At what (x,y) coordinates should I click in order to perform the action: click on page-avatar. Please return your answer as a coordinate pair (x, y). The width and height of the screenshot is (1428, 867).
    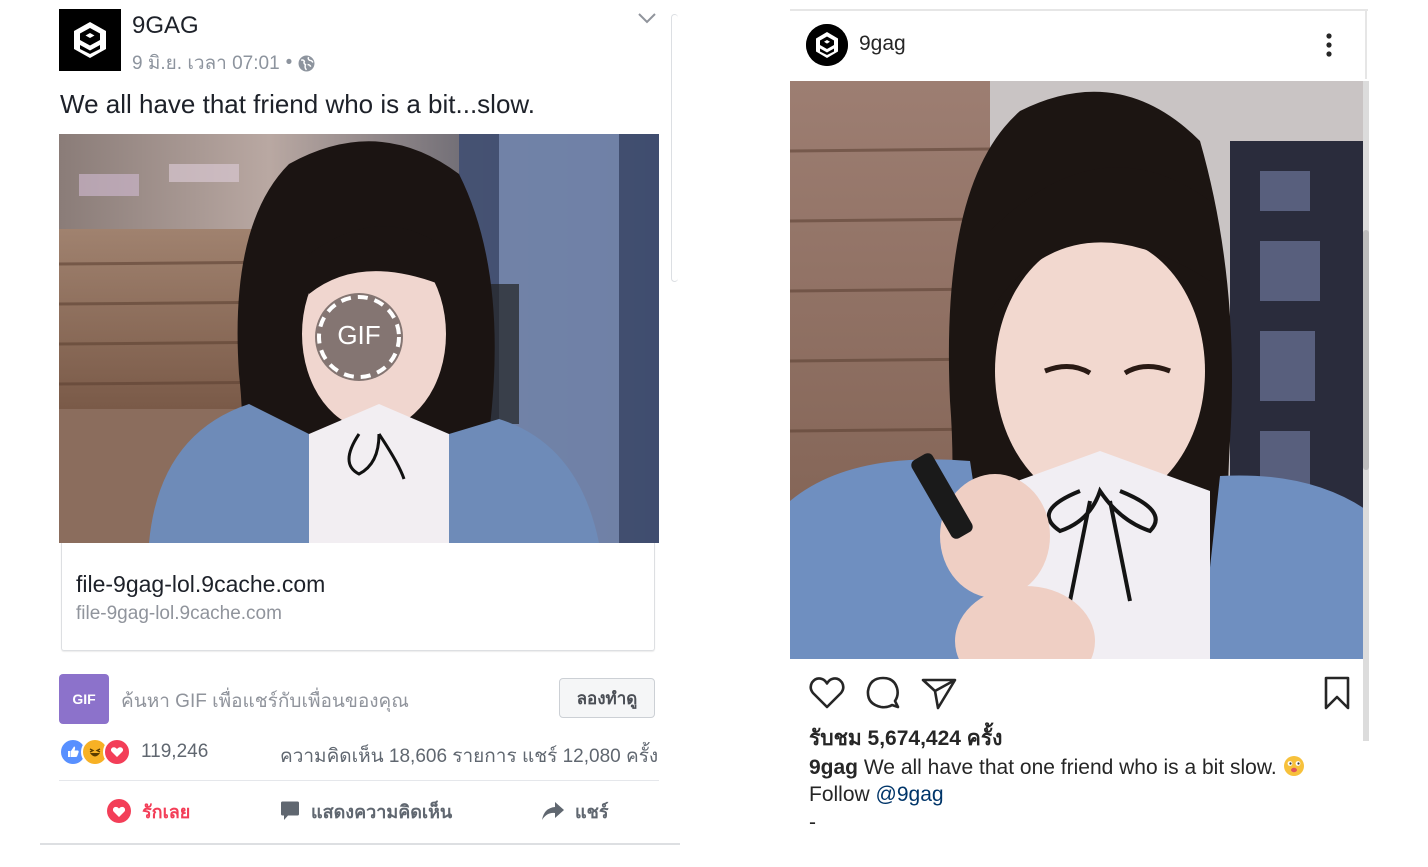
    Looking at the image, I should click on (90, 40).